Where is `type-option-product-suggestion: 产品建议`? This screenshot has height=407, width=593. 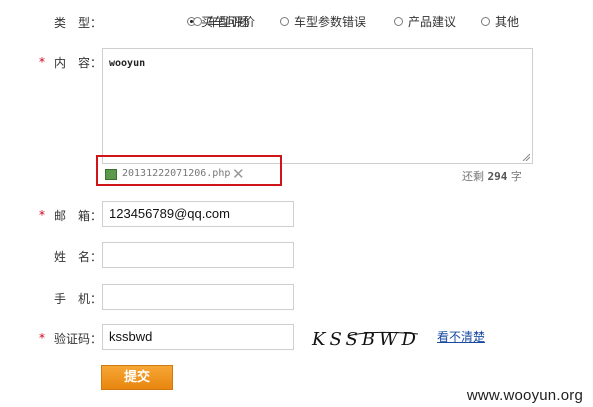
type-option-product-suggestion: 产品建议 is located at coordinates (425, 21).